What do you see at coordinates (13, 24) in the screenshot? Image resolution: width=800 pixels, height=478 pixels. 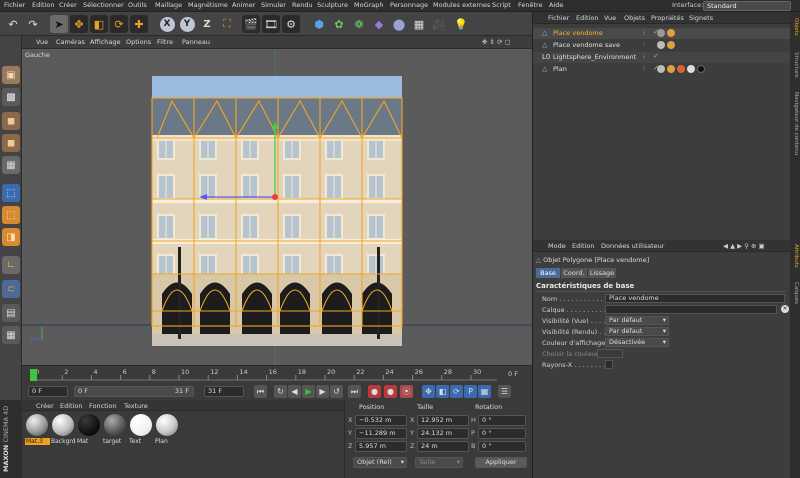 I see `undo-icon: ↶` at bounding box center [13, 24].